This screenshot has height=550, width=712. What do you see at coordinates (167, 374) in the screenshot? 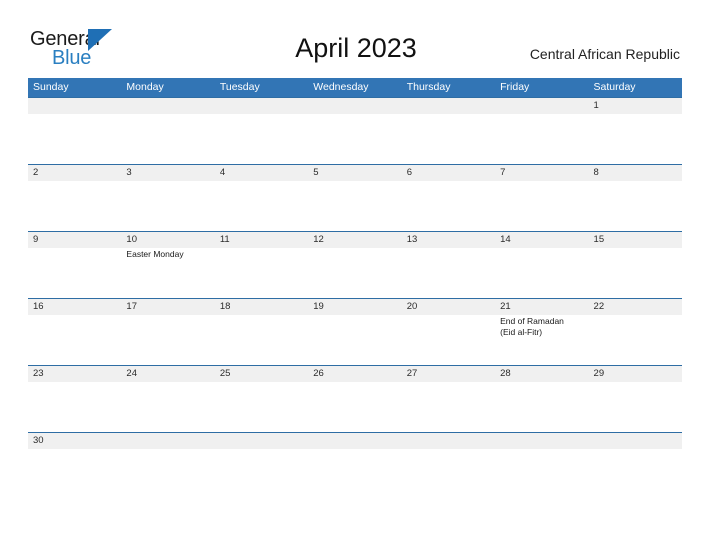
I see `day-number: 24` at bounding box center [167, 374].